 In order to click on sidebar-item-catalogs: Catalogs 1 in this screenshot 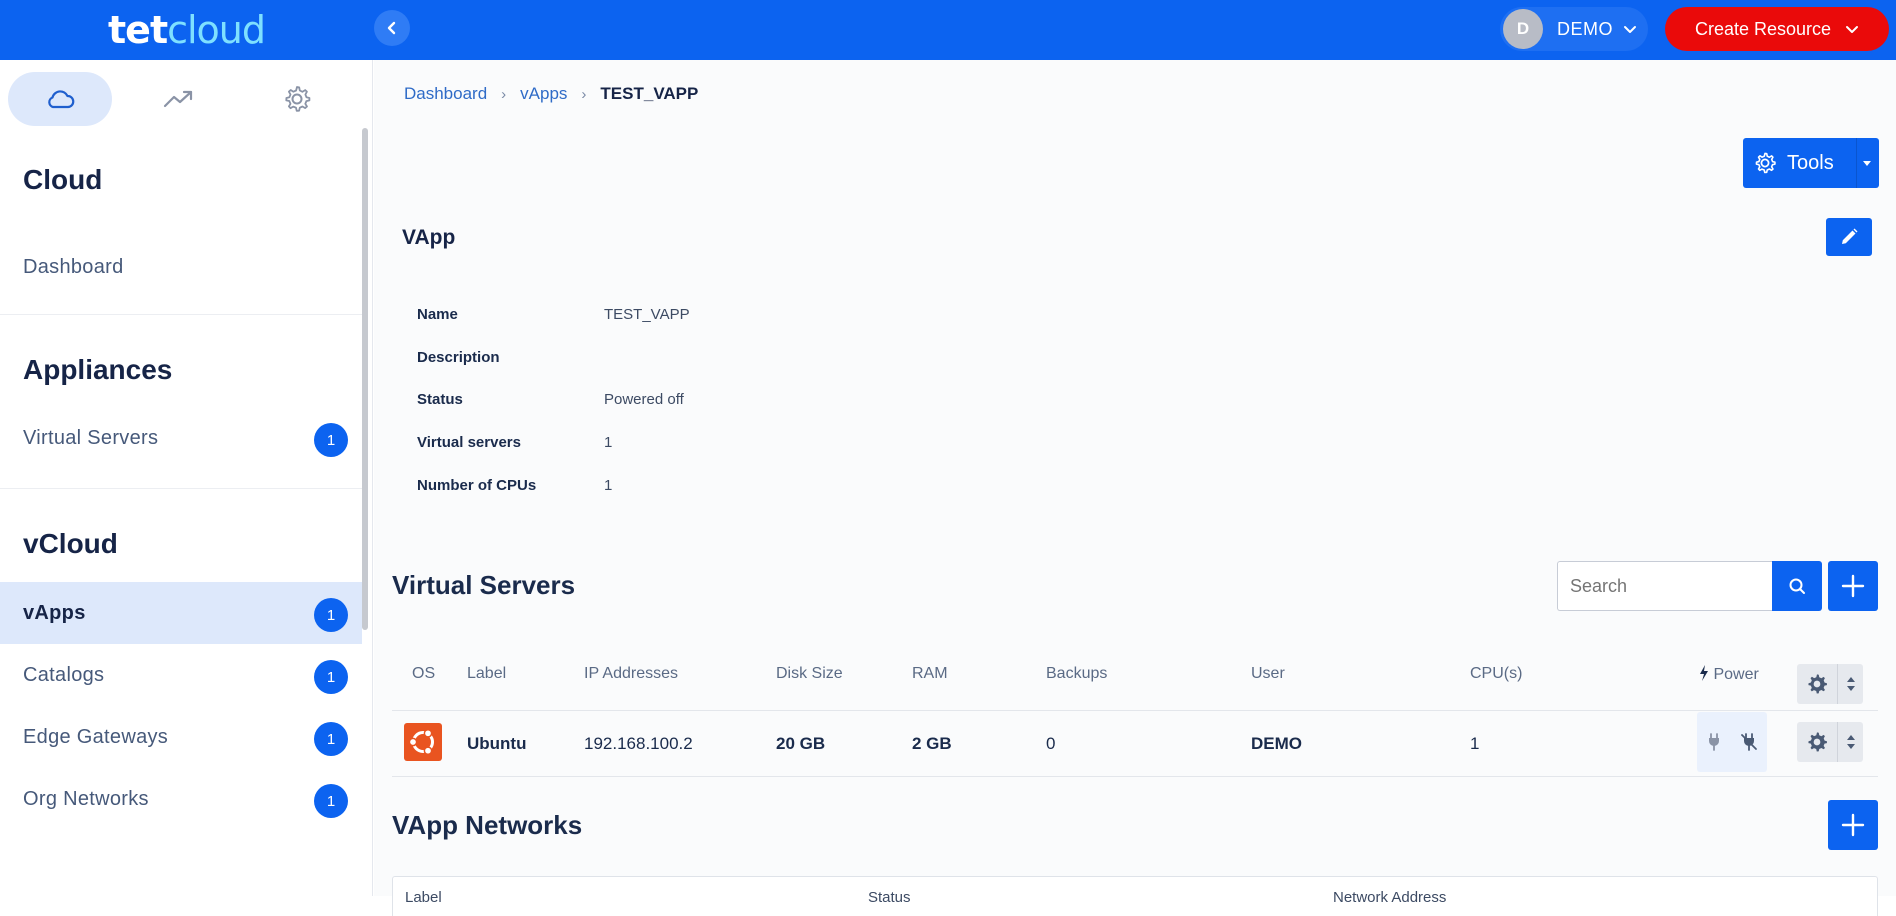, I will do `click(181, 675)`.